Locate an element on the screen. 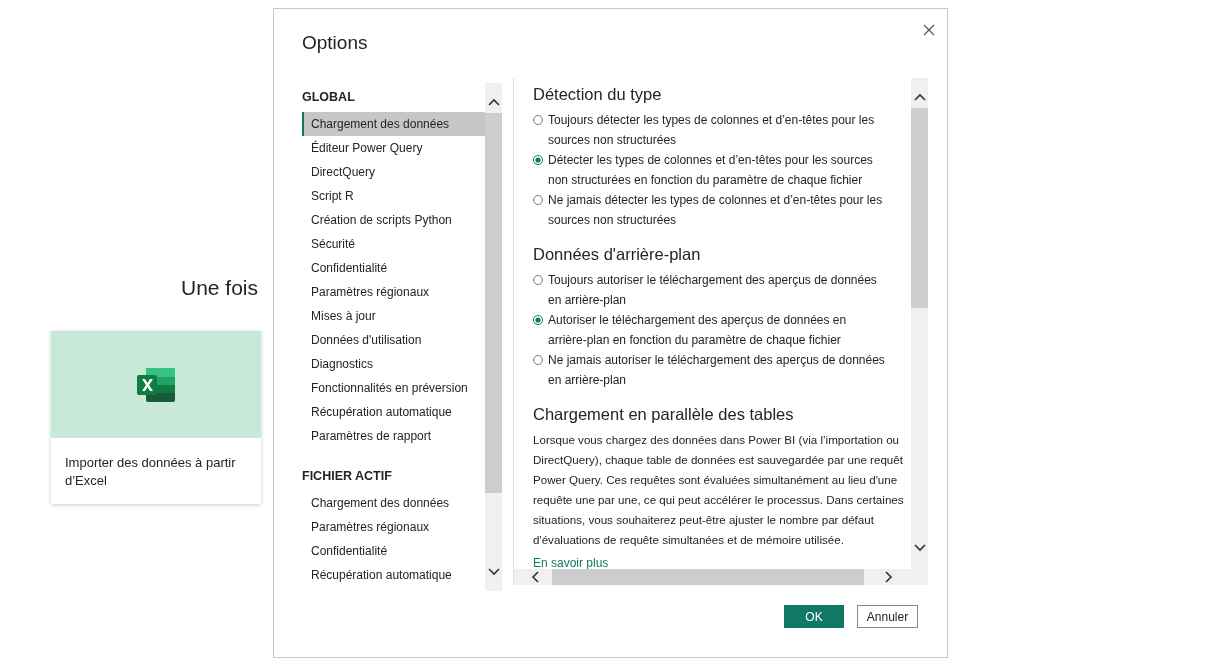 Image resolution: width=1214 pixels, height=664 pixels. radio-option: Ne jamais détecter les types de colonnes et d’en-têtes pour les sources non structurées is located at coordinates (710, 210).